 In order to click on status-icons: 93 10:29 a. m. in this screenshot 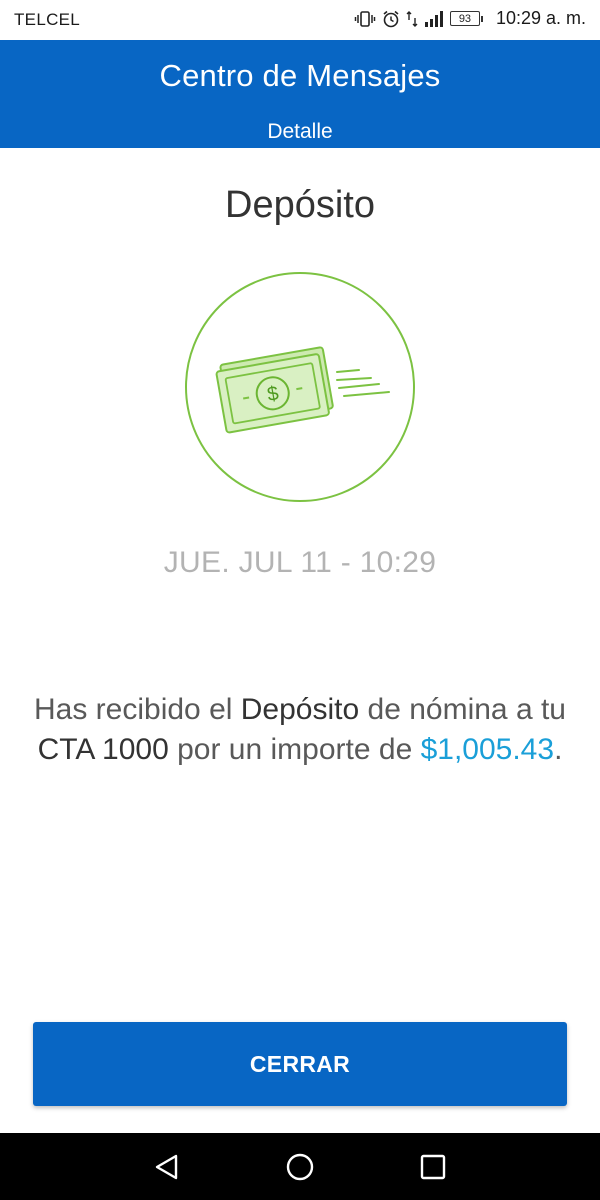, I will do `click(470, 18)`.